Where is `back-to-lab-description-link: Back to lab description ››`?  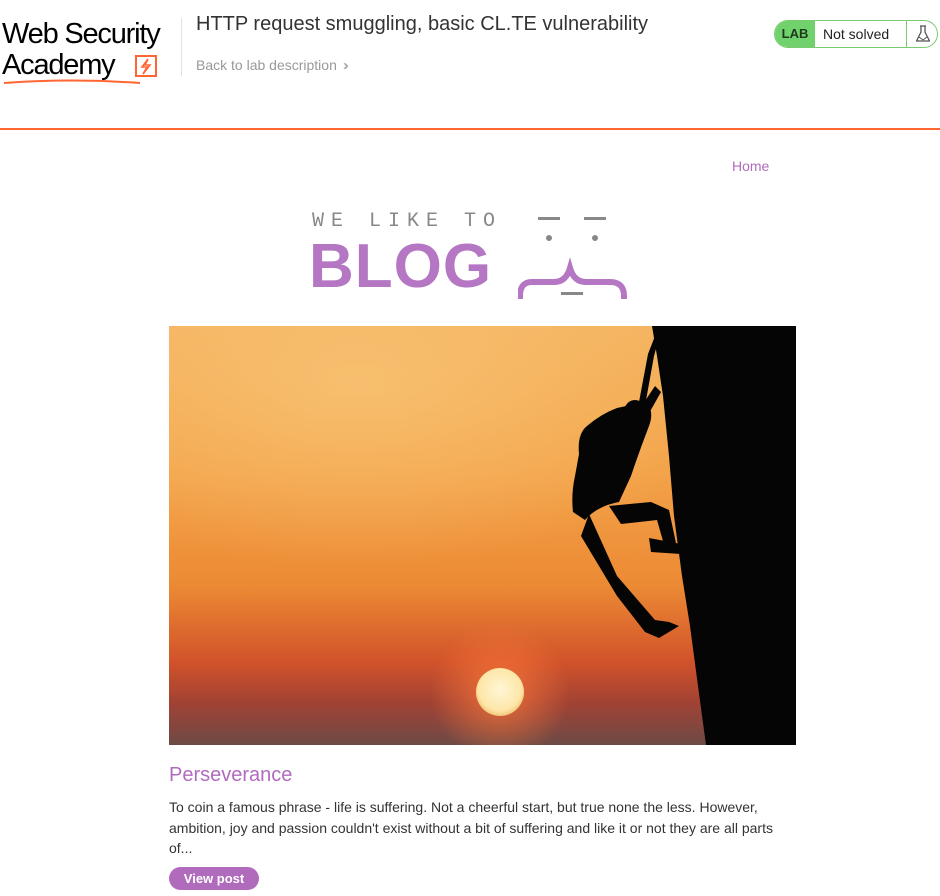
back-to-lab-description-link: Back to lab description ›› is located at coordinates (272, 65).